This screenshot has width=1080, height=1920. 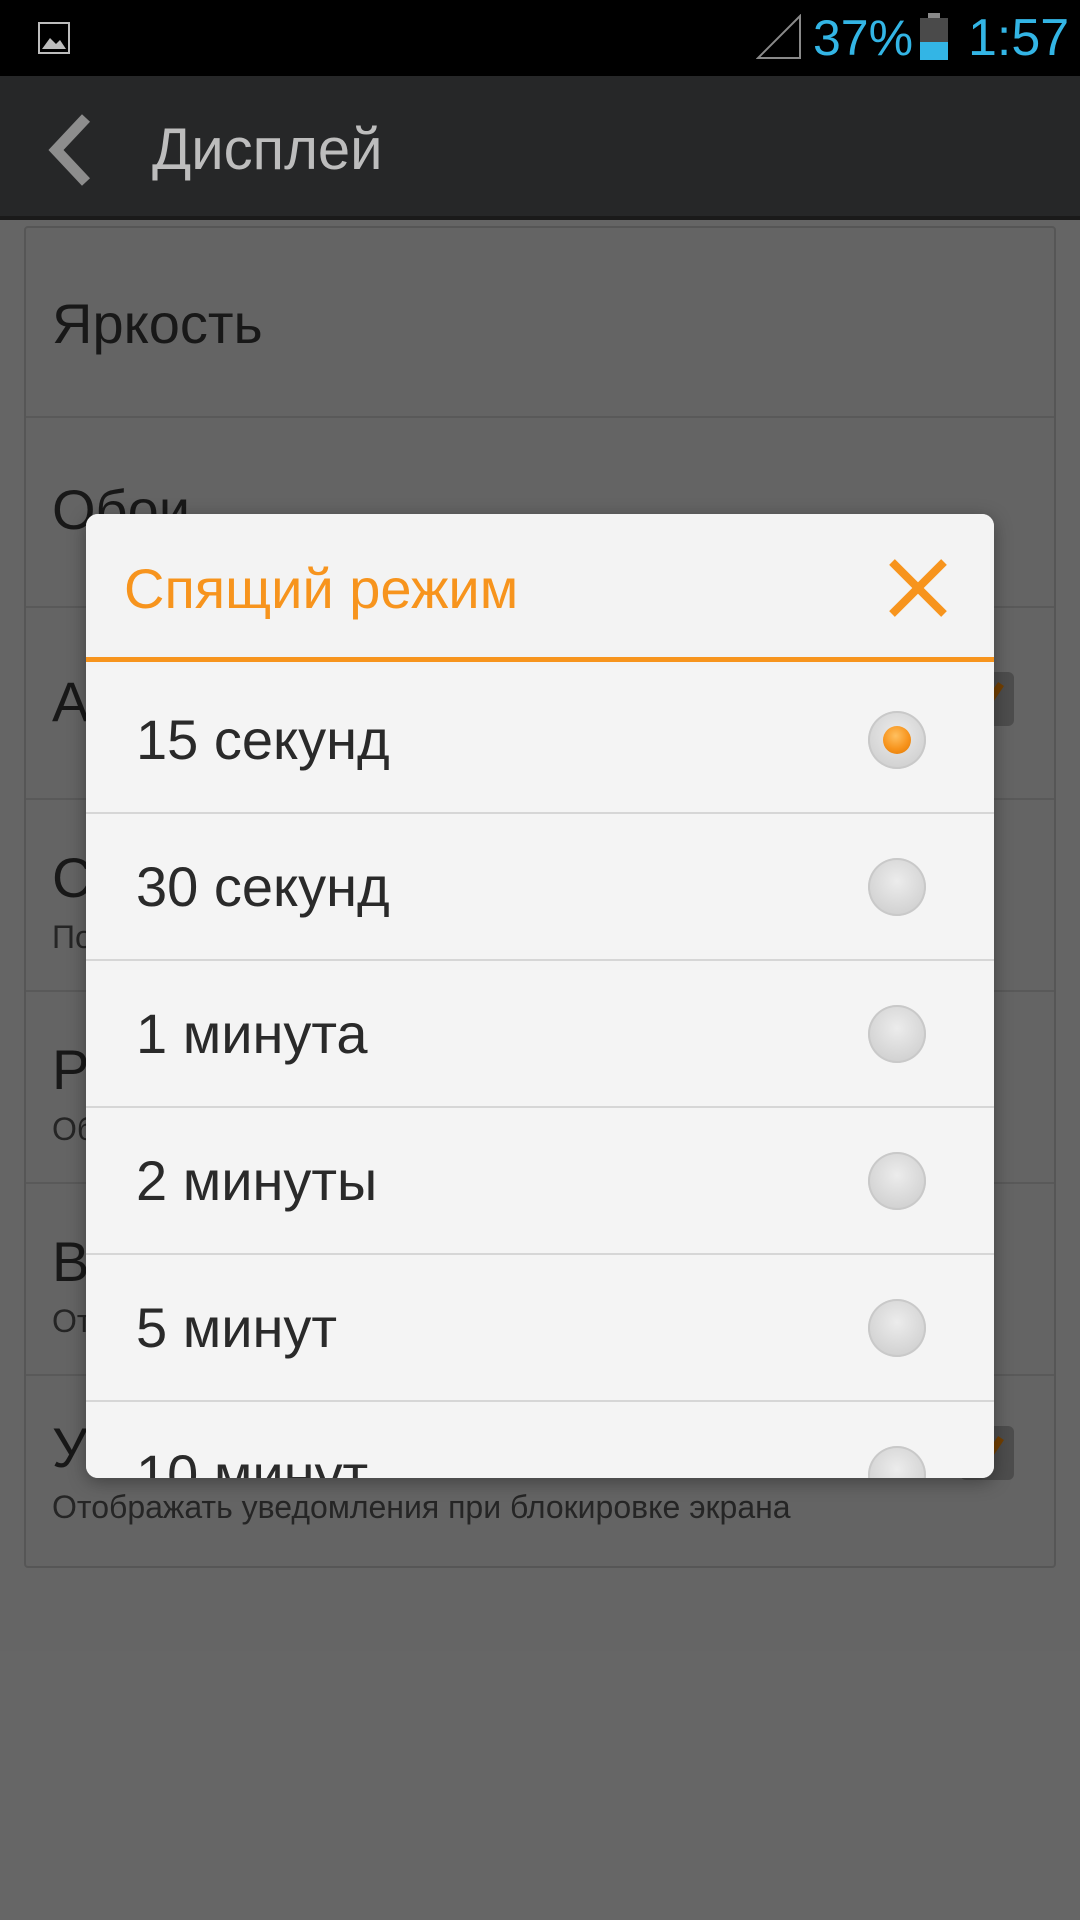 What do you see at coordinates (540, 588) in the screenshot?
I see `dialog-header: Спящий режим` at bounding box center [540, 588].